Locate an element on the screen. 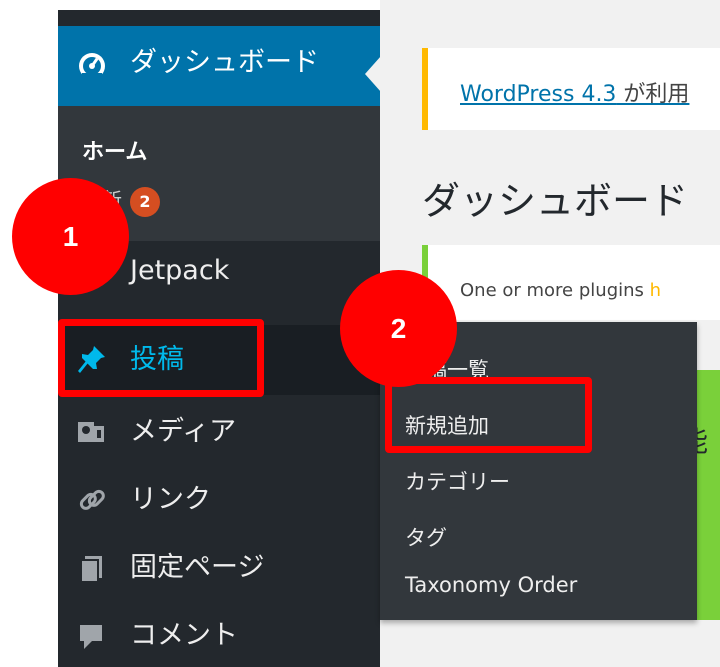 The width and height of the screenshot is (720, 667). sidebar-item-pages: 固定ページ is located at coordinates (219, 568).